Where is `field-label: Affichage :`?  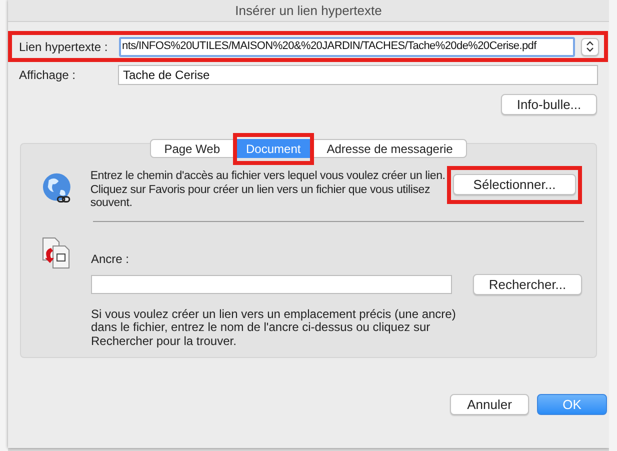
field-label: Affichage : is located at coordinates (47, 75).